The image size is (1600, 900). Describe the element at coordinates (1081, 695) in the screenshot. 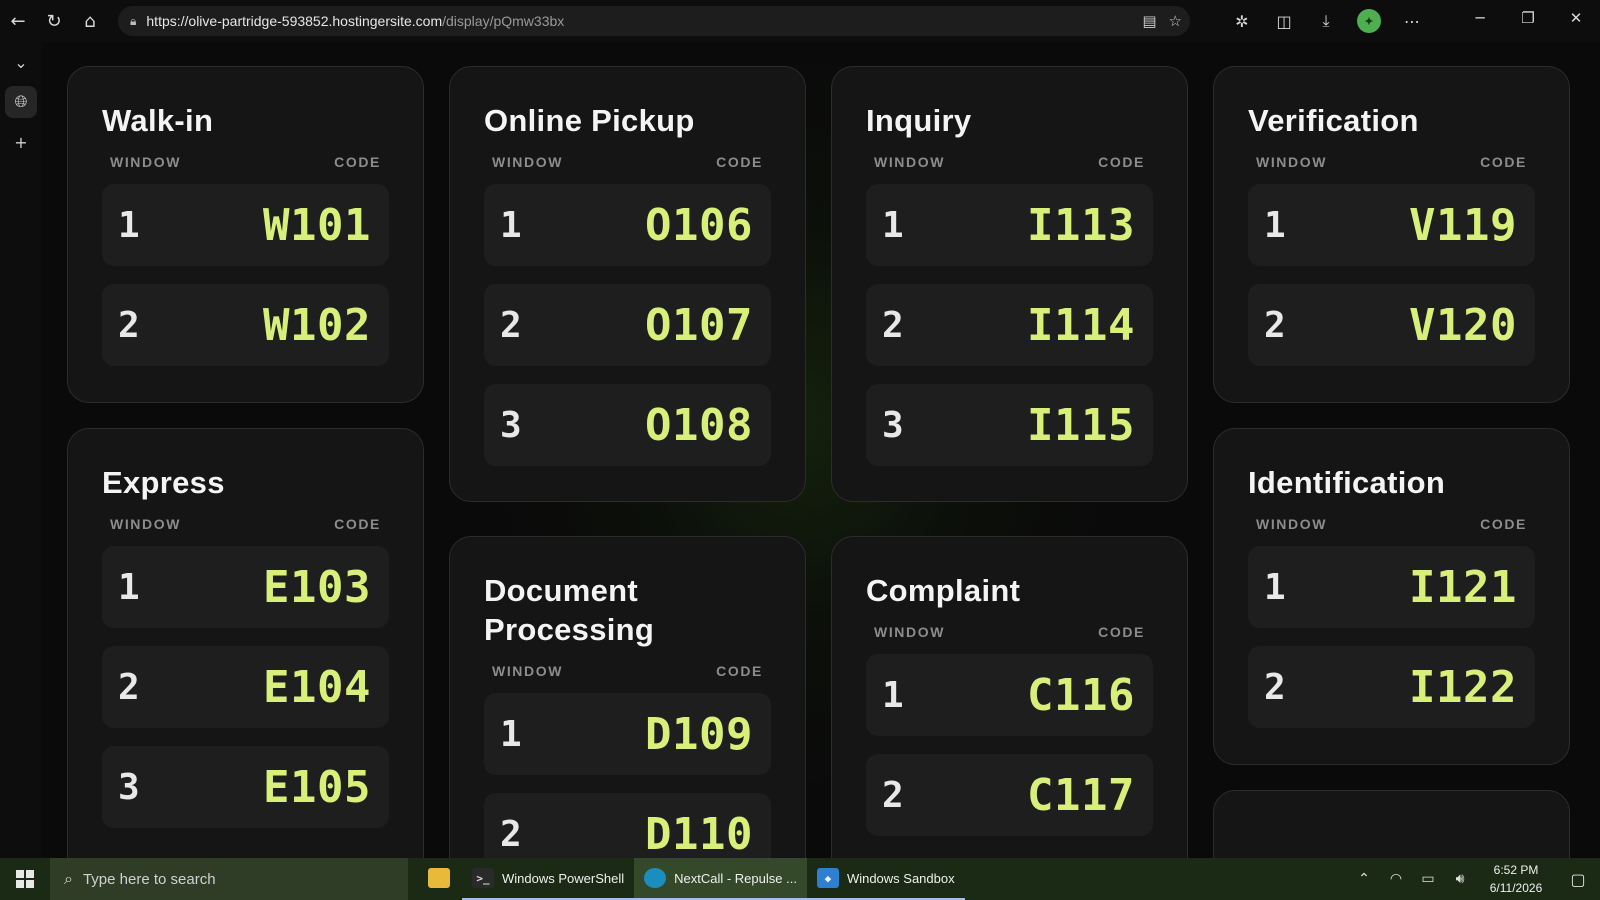

I see `queue-code: C116` at that location.